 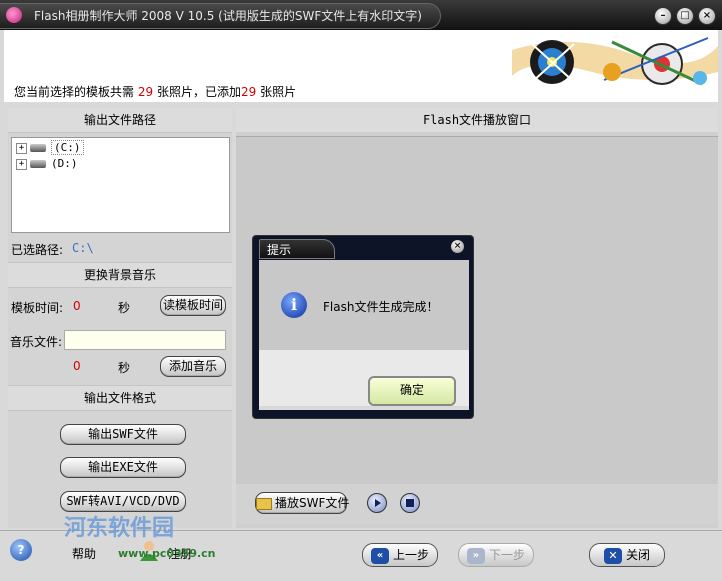 What do you see at coordinates (77, 306) in the screenshot?
I see `template-time-value: 0` at bounding box center [77, 306].